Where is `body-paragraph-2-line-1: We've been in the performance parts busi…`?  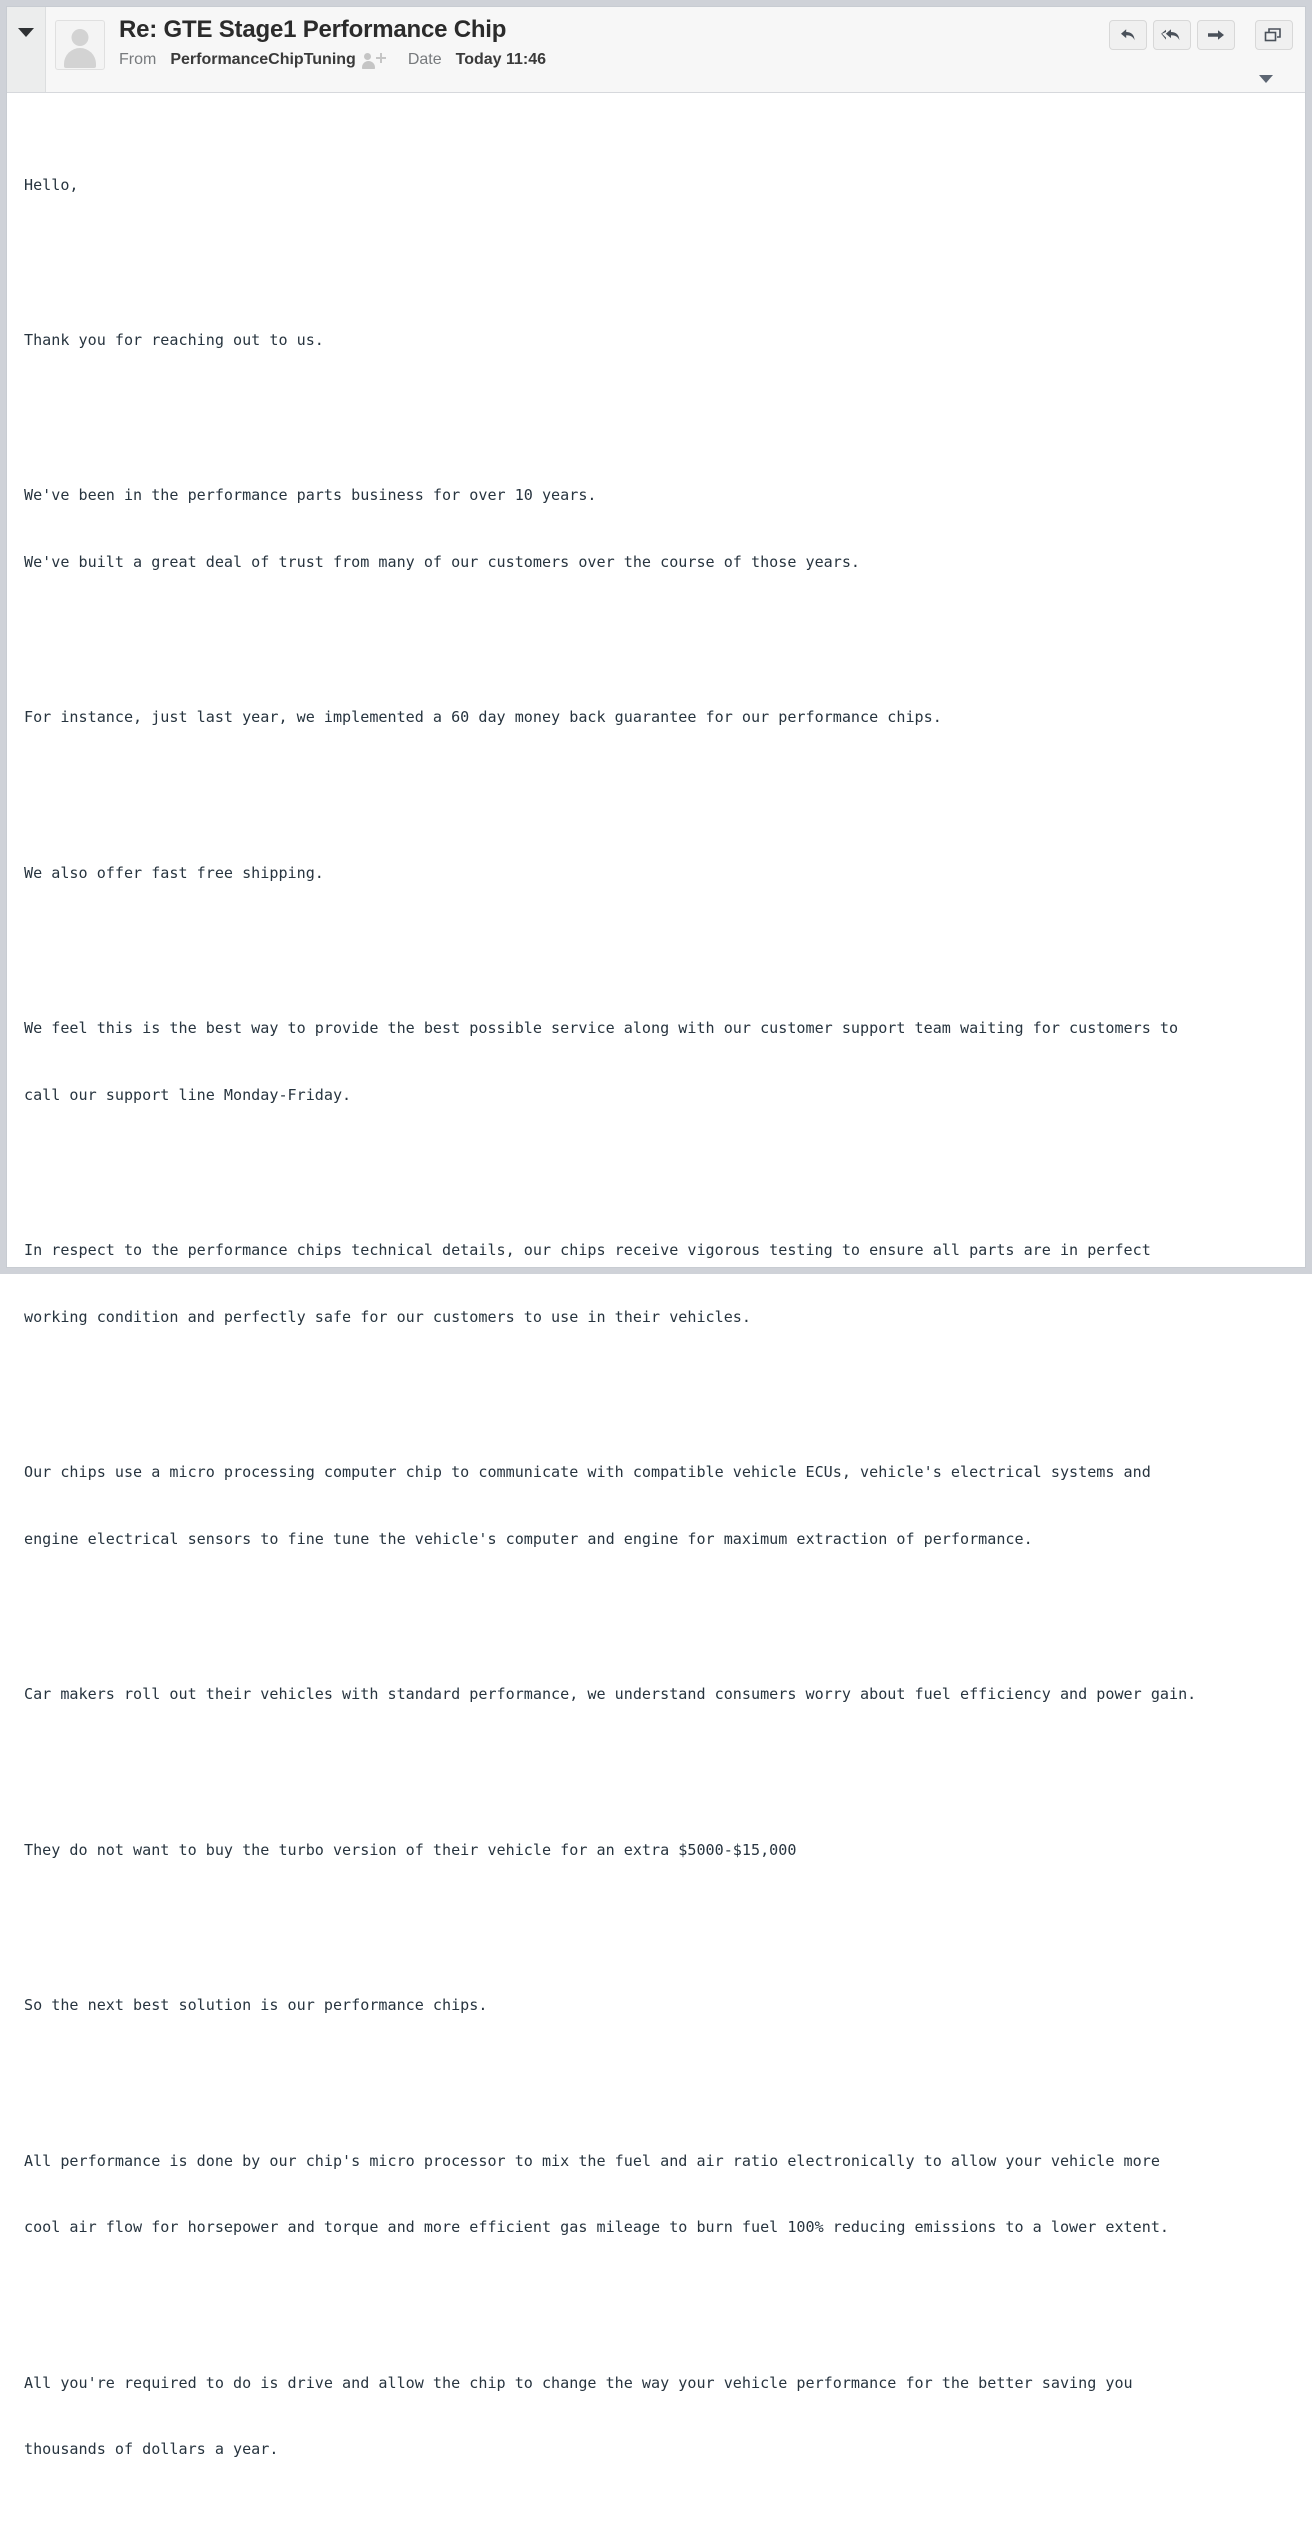
body-paragraph-2-line-1: We've been in the performance parts busi… is located at coordinates (310, 495).